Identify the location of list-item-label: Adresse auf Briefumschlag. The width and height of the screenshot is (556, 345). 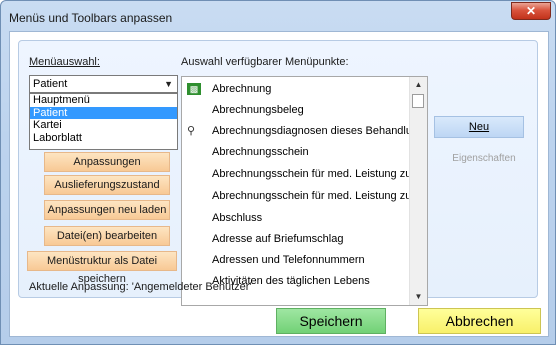
(278, 239).